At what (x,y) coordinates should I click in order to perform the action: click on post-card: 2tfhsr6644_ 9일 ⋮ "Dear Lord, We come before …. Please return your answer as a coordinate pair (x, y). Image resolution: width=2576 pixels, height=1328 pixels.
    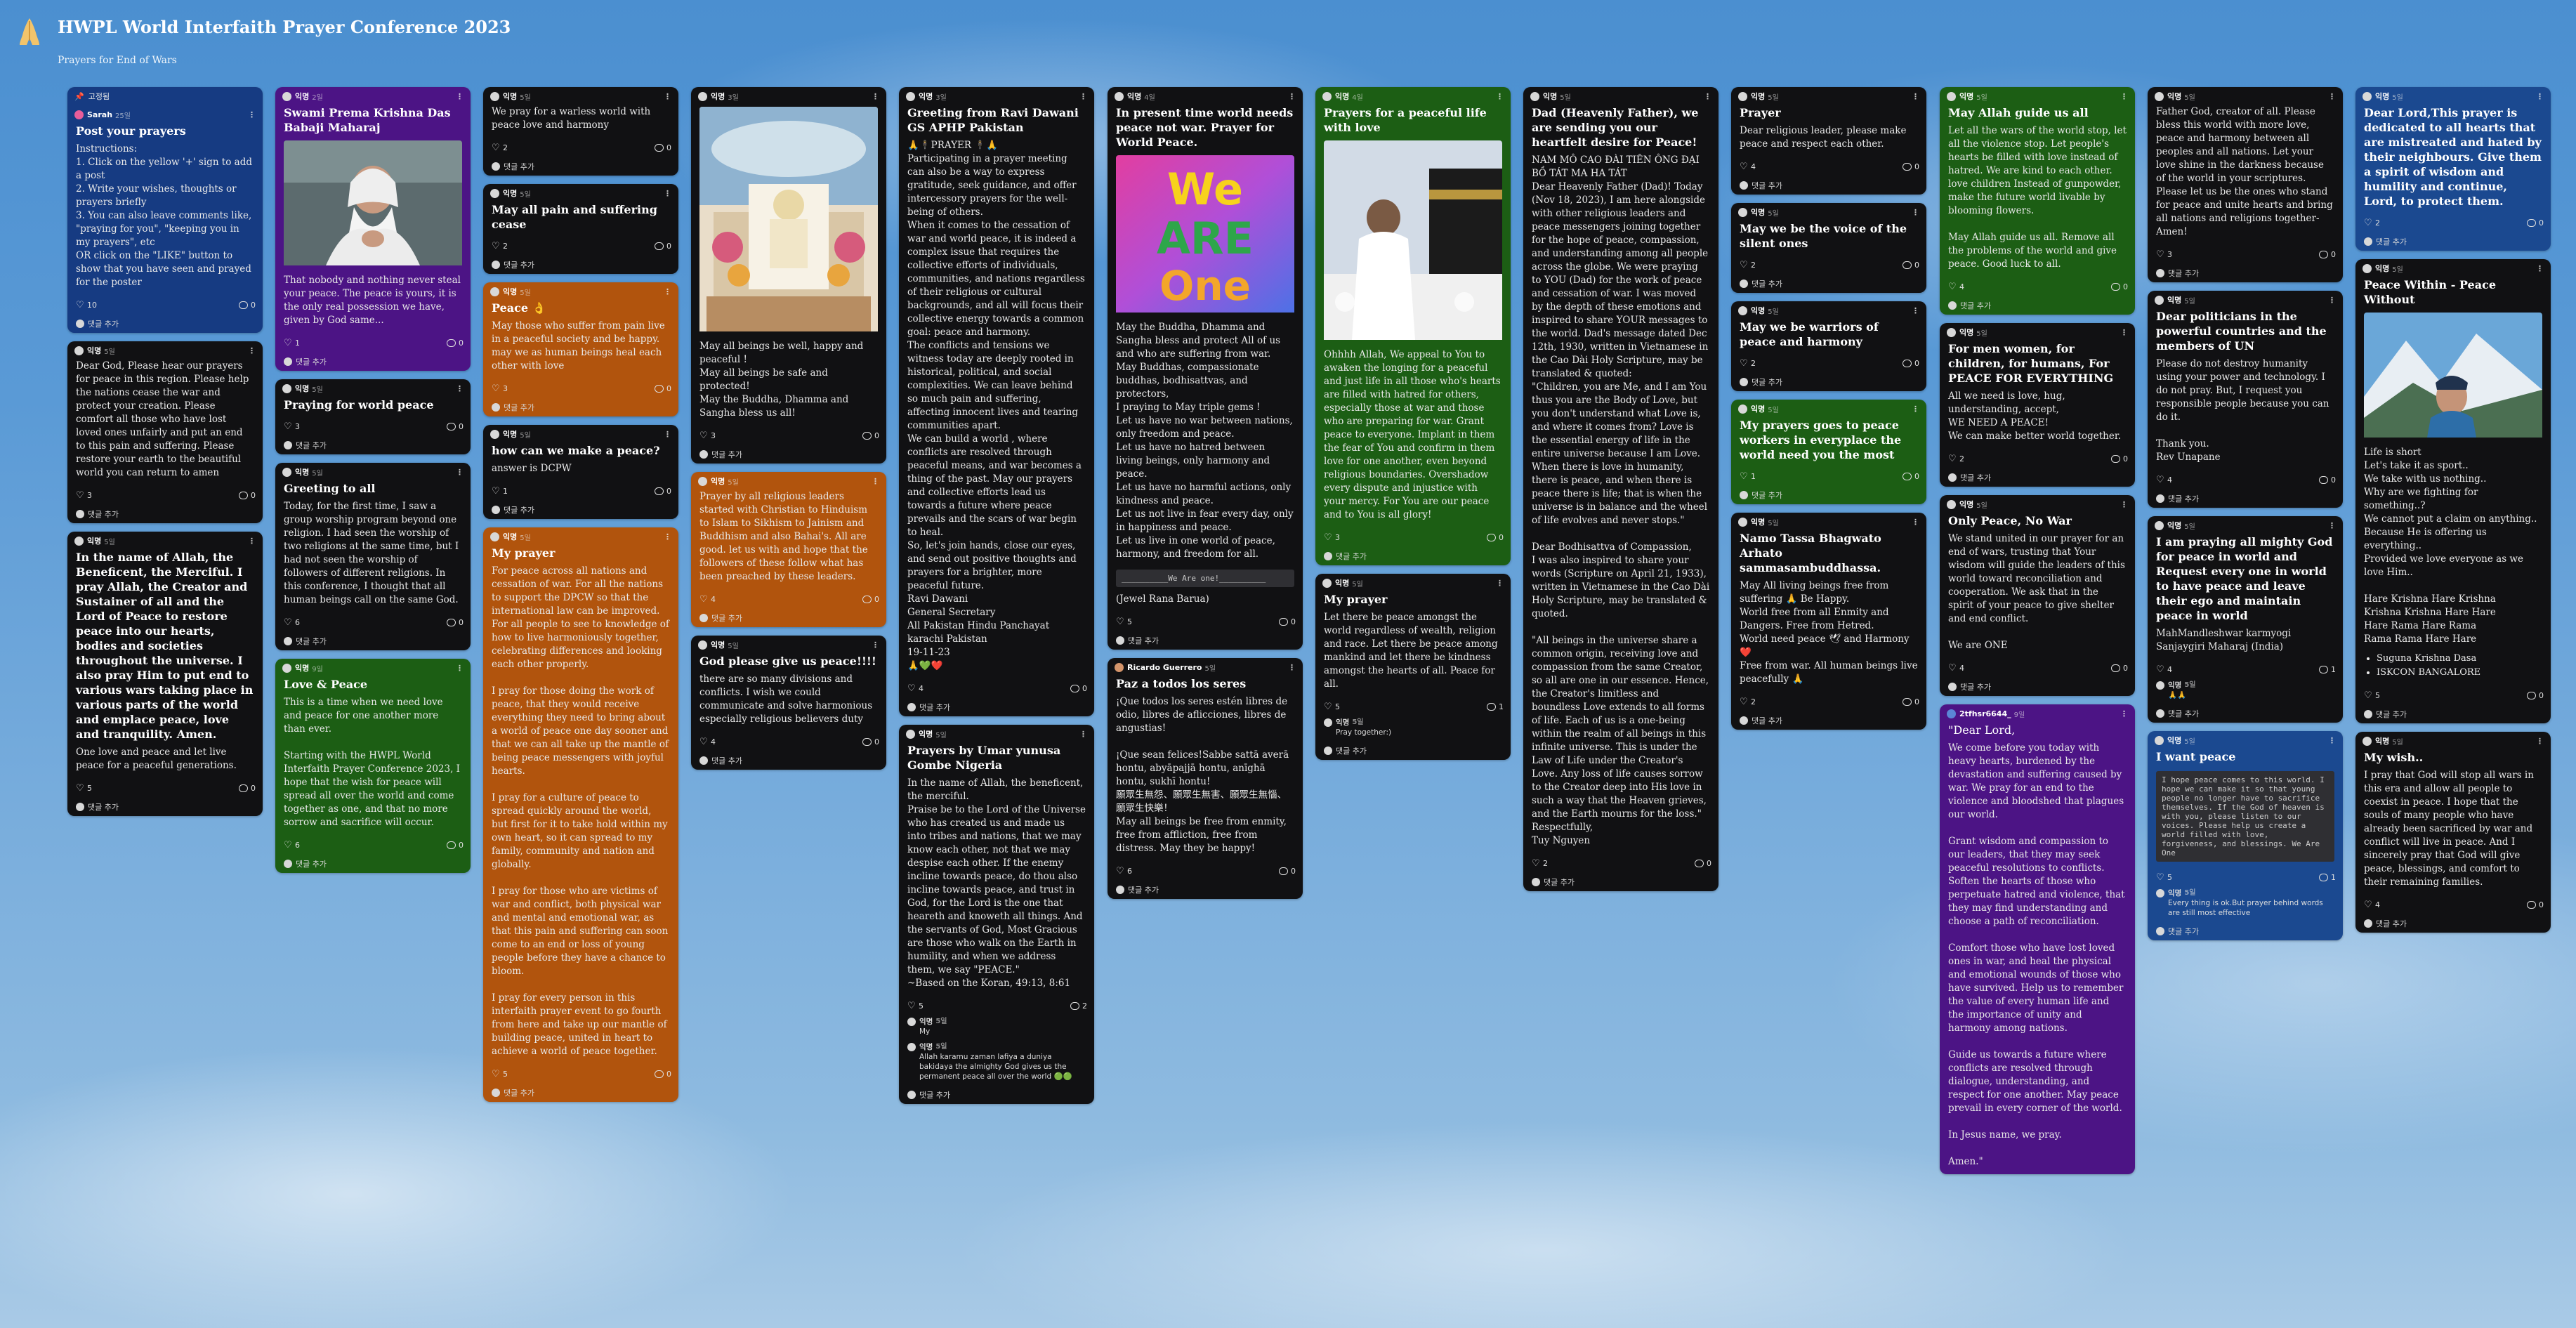
    Looking at the image, I should click on (2038, 939).